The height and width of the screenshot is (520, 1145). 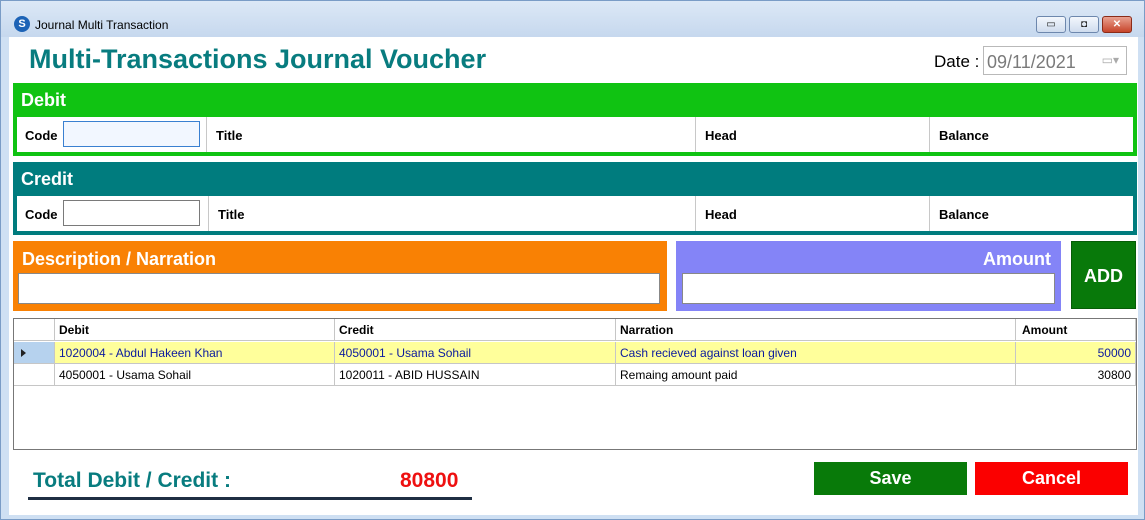 What do you see at coordinates (1076, 330) in the screenshot?
I see `column-header-amount: Amount` at bounding box center [1076, 330].